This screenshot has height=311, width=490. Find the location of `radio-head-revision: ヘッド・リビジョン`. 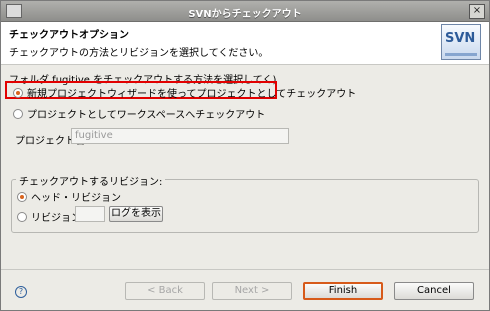

radio-head-revision: ヘッド・リビジョン is located at coordinates (69, 196).